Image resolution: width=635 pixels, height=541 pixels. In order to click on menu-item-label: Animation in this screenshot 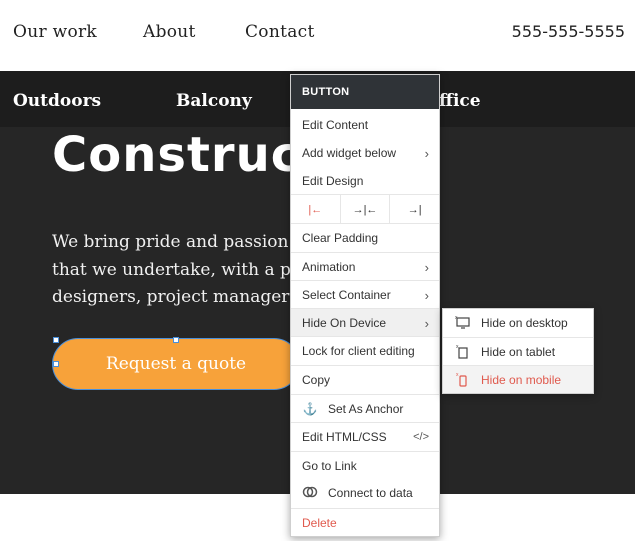, I will do `click(329, 266)`.